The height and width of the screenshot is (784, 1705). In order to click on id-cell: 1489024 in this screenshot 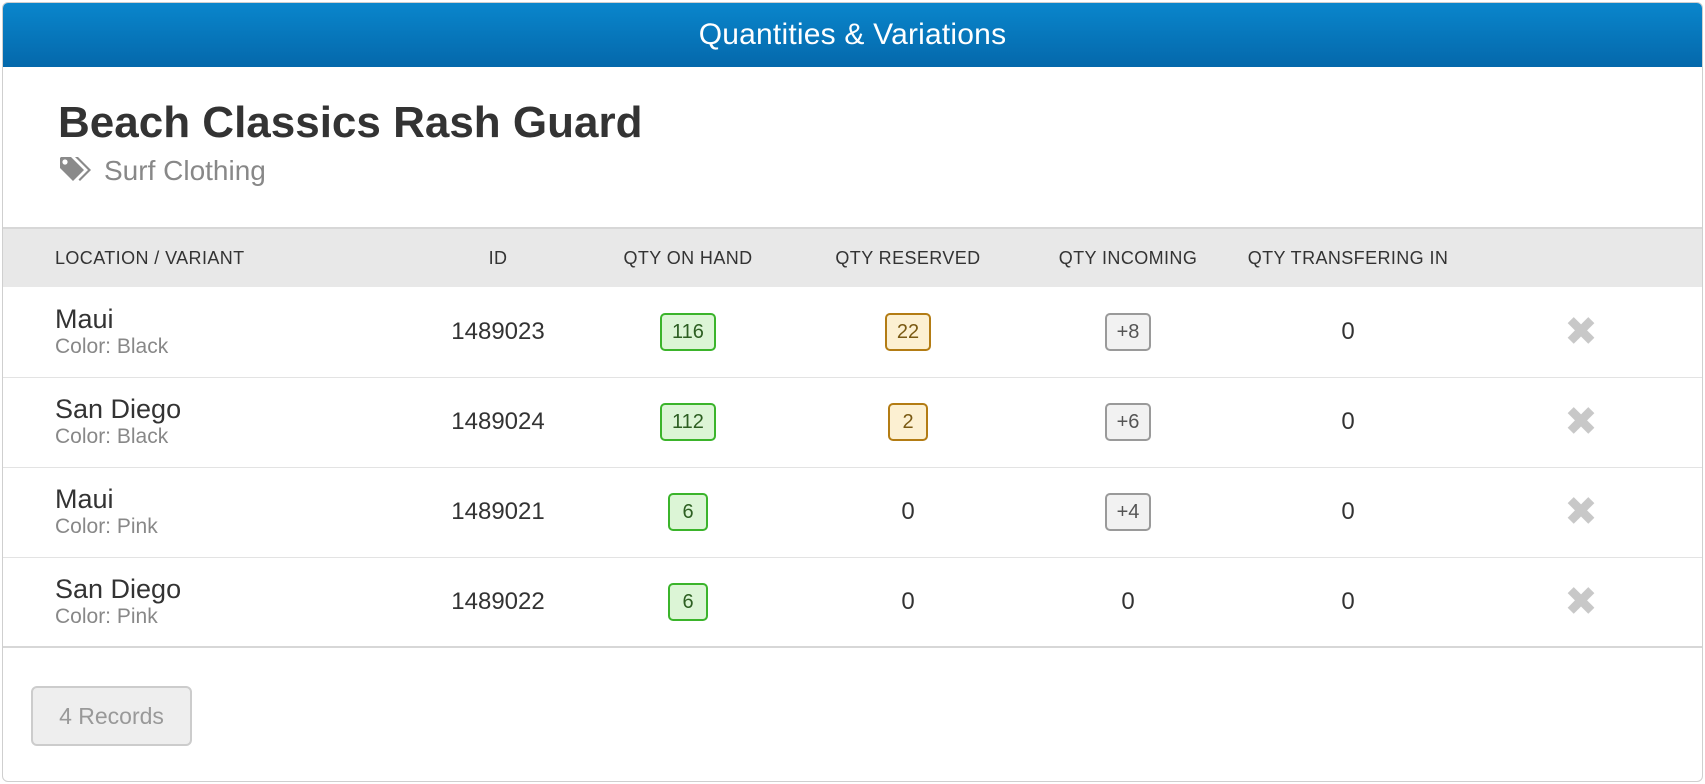, I will do `click(498, 421)`.